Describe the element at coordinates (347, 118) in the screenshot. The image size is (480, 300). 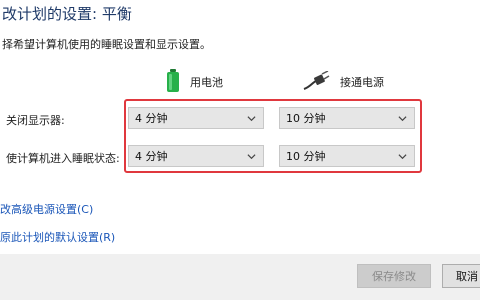
I see `display-off-plugged-select: 10 分钟` at that location.